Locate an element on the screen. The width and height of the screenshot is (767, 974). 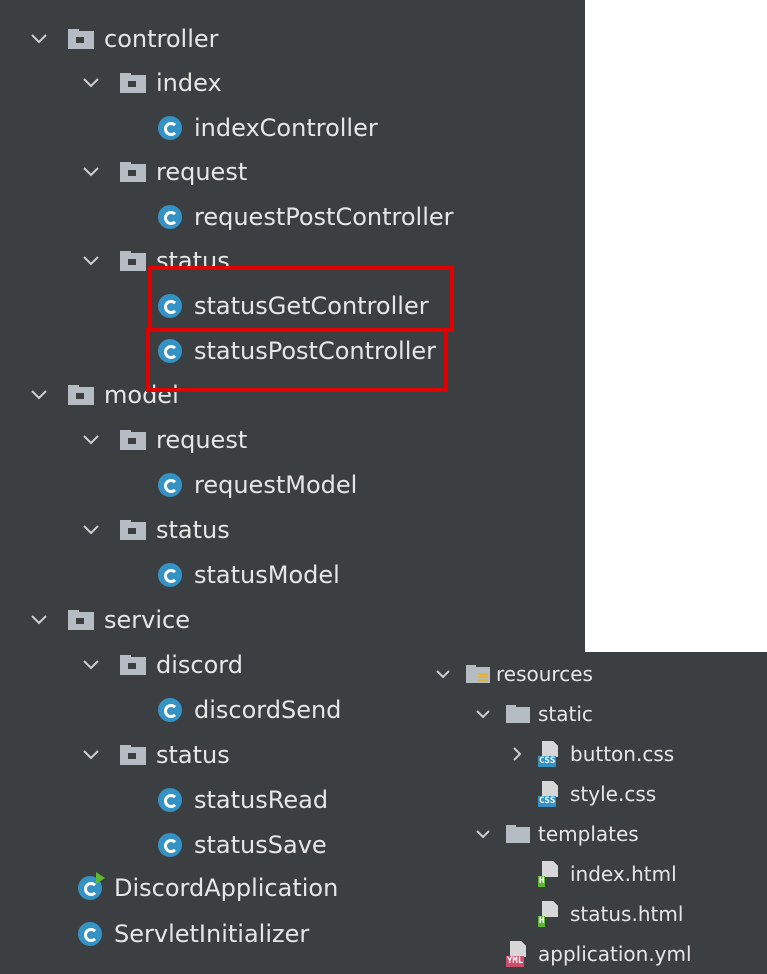
tree-item-label: discordSend is located at coordinates (268, 710).